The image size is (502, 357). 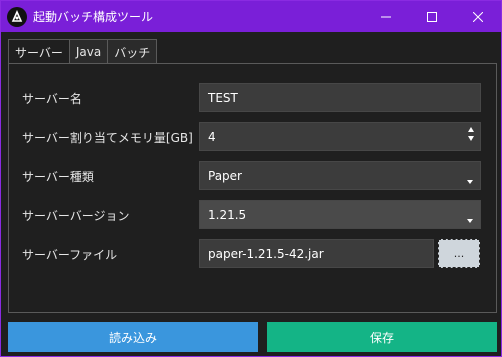 I want to click on load-button: 読み込み, so click(x=133, y=337).